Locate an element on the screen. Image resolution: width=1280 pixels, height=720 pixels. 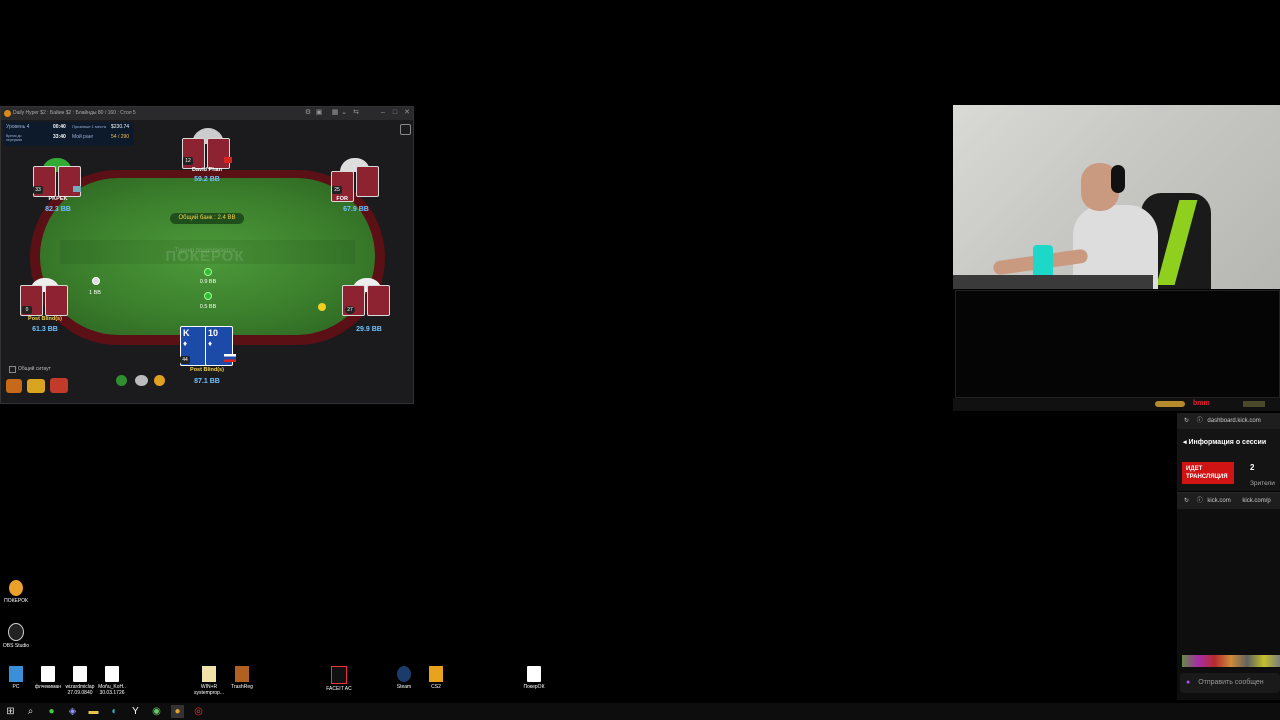
webcam-feed is located at coordinates (1116, 197).